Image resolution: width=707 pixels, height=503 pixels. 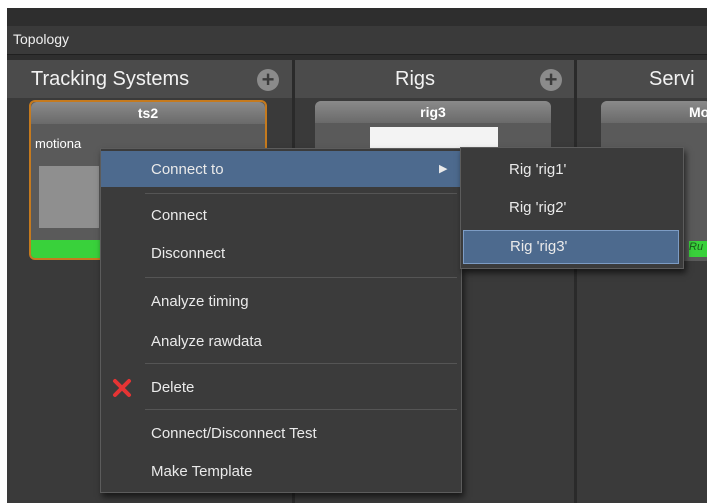 I want to click on submenu-item-label: Rig 'rig3', so click(x=539, y=246).